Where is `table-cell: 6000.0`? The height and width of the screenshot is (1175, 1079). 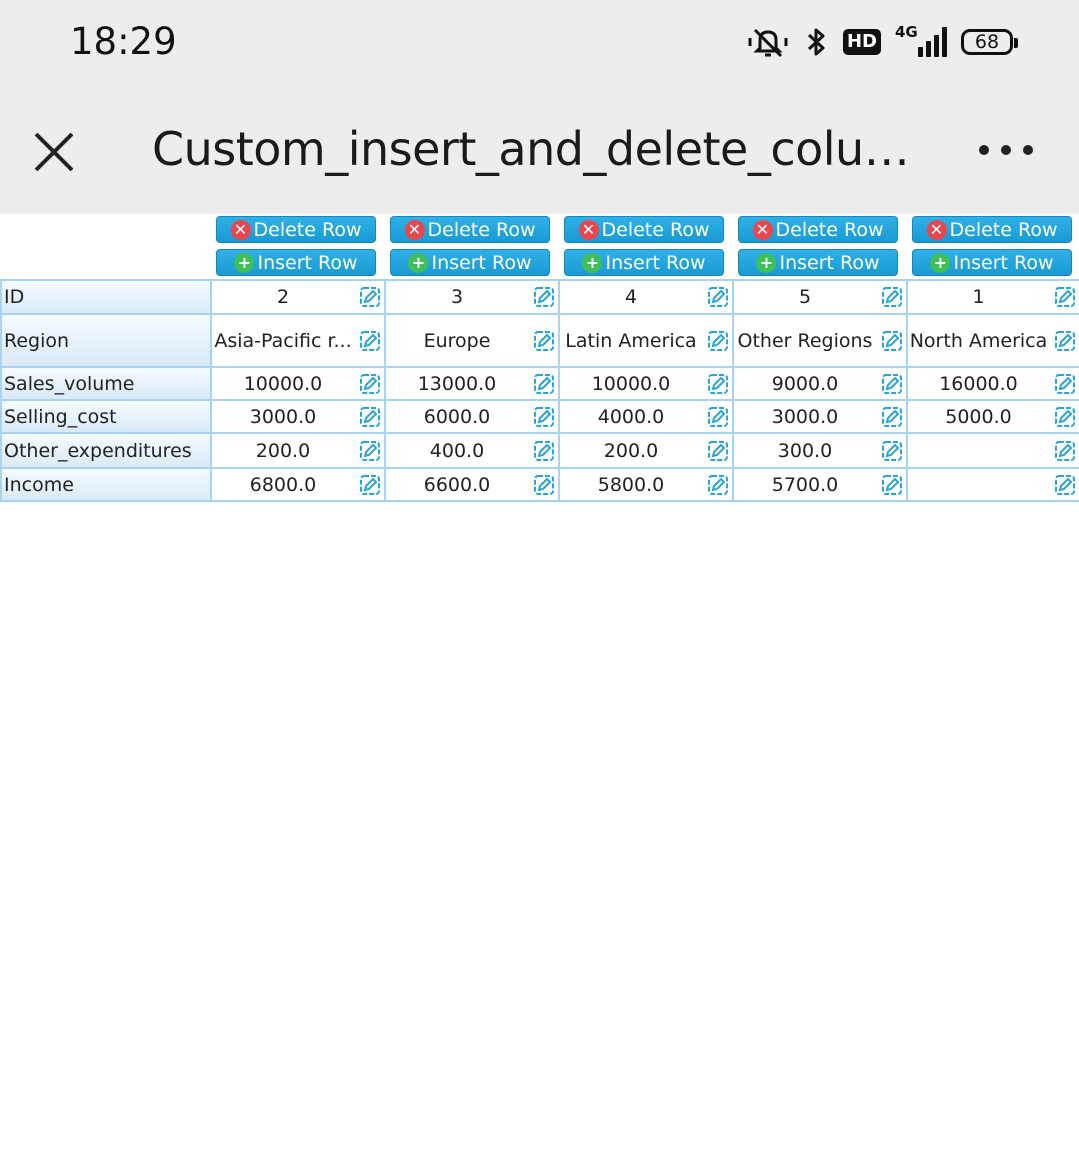 table-cell: 6000.0 is located at coordinates (472, 416).